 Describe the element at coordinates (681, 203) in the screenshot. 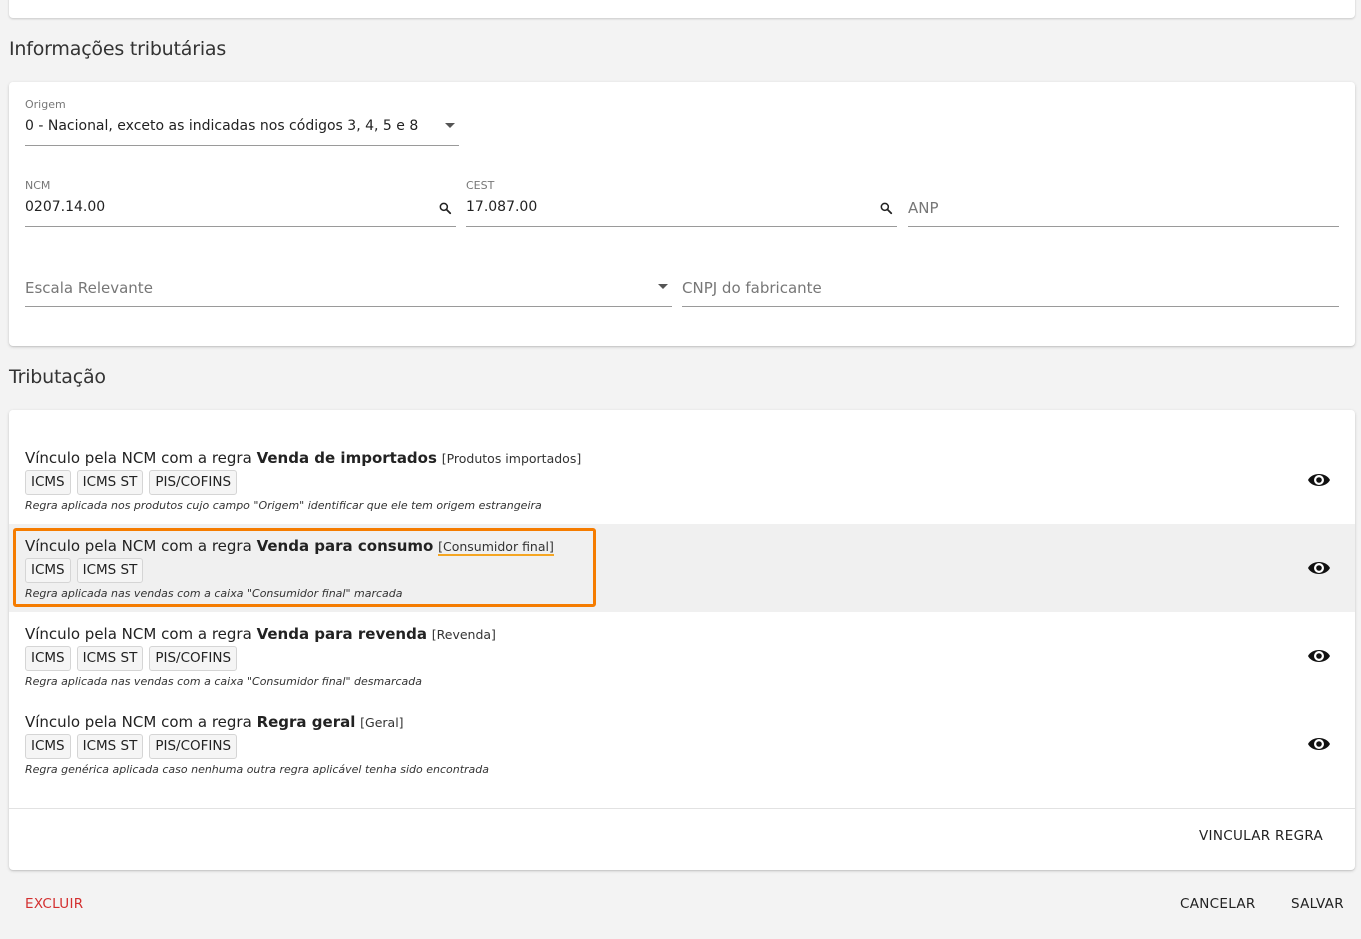

I see `cest-field: CEST 17.087.00` at that location.